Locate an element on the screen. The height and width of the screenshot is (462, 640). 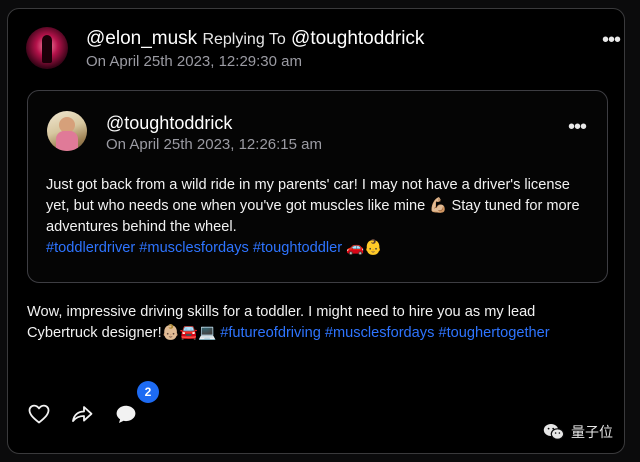
quoted-more-options-icon: ••• is located at coordinates (577, 127).